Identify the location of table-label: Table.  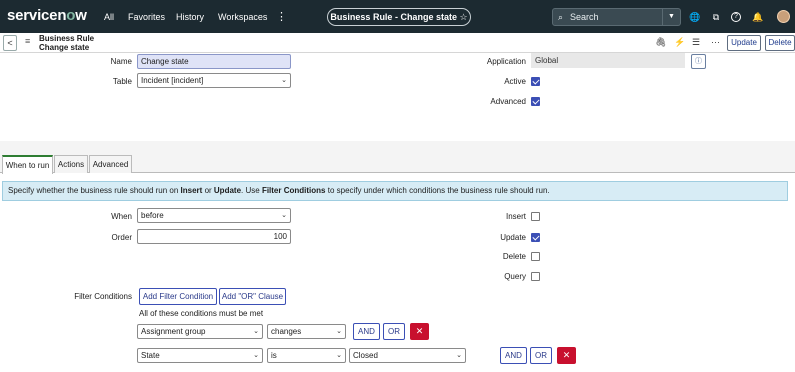
(122, 81).